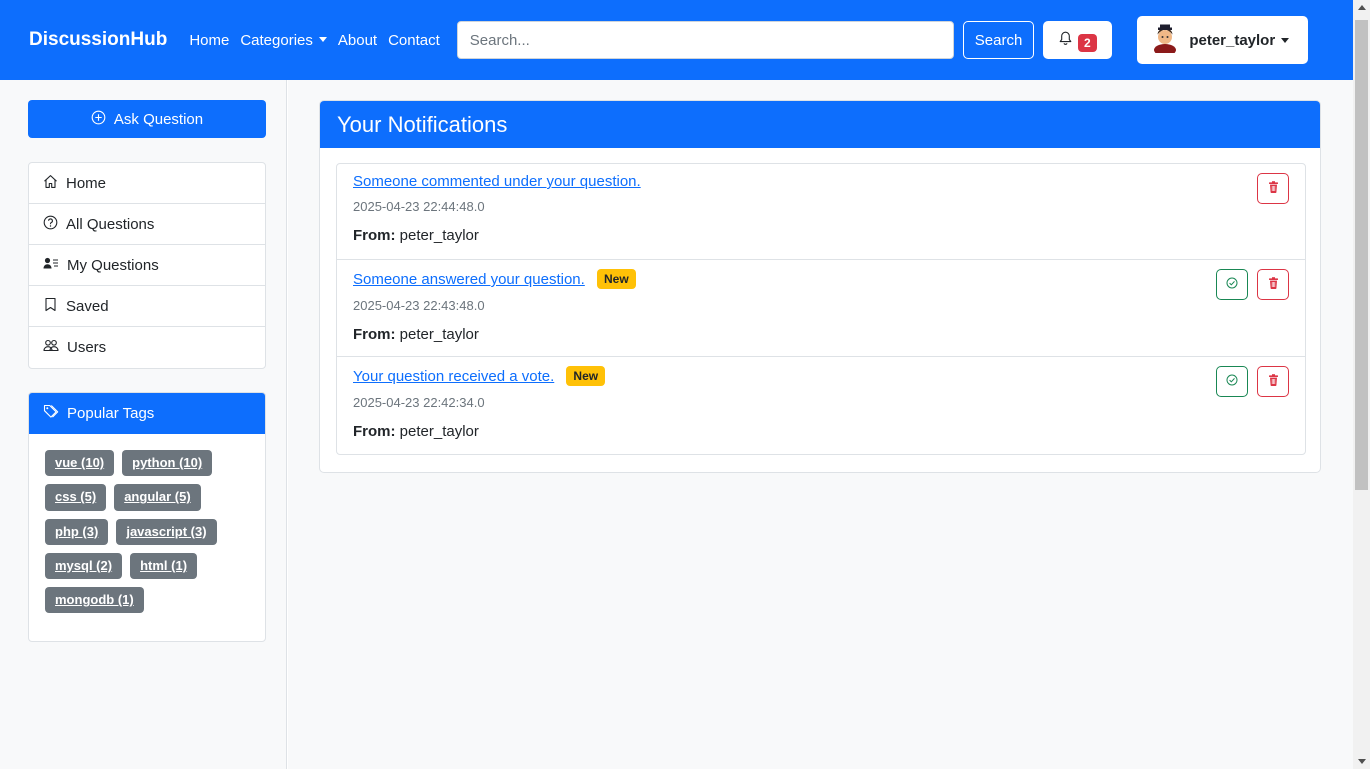 The image size is (1370, 769). Describe the element at coordinates (414, 40) in the screenshot. I see `nav-contact-link: Contact` at that location.